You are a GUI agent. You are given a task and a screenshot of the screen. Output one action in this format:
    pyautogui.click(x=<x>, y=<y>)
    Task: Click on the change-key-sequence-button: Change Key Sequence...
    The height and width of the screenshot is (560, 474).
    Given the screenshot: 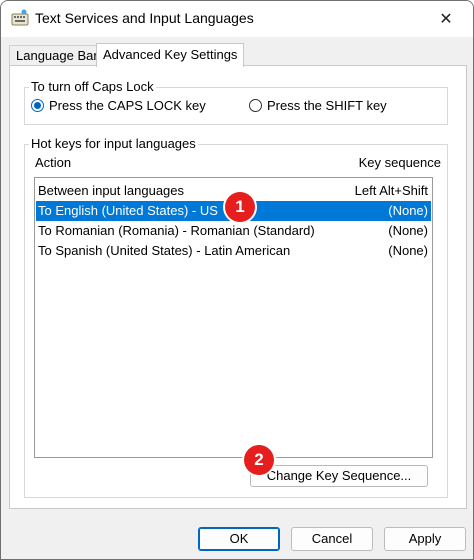 What is the action you would take?
    pyautogui.click(x=339, y=476)
    